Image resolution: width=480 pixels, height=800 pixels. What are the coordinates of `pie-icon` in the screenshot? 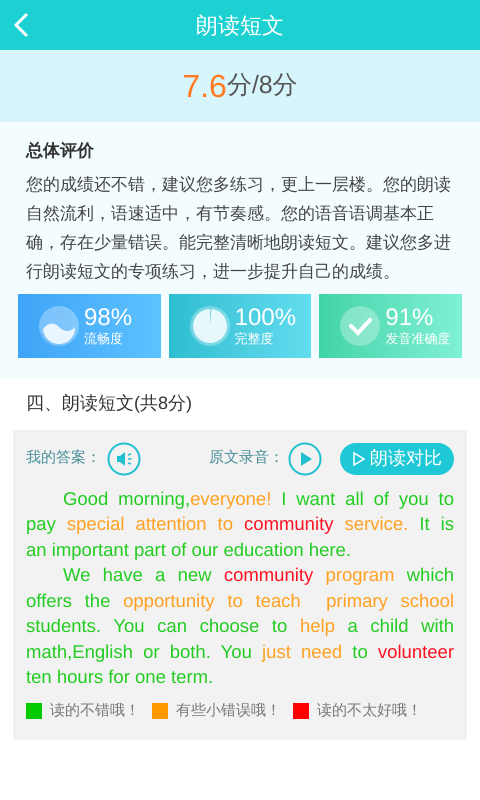 It's located at (209, 325).